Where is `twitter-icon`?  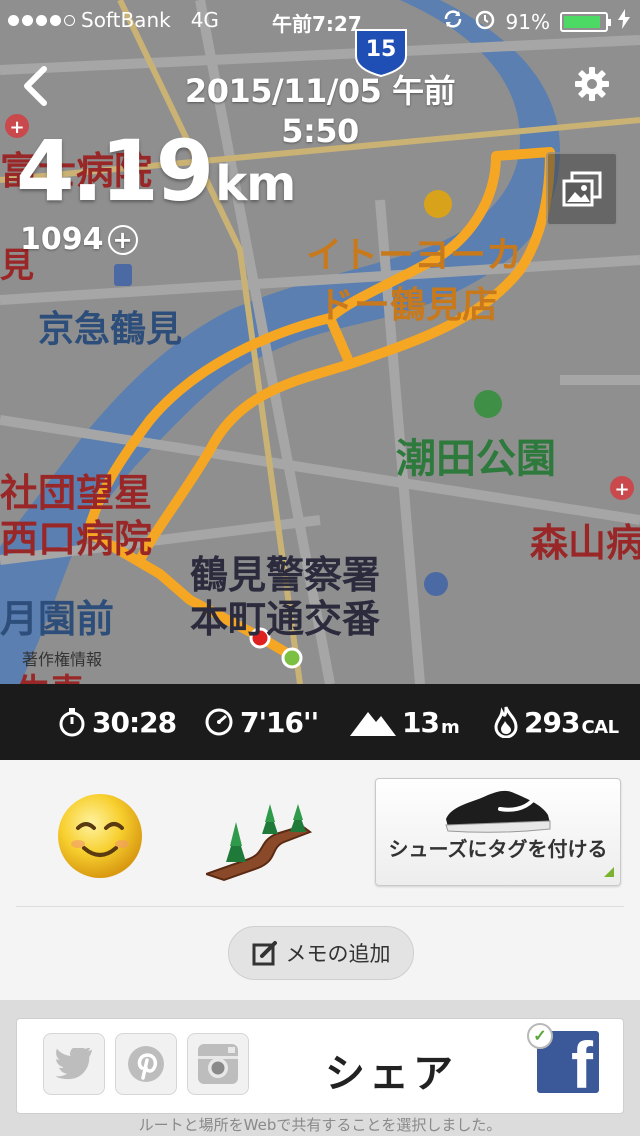
twitter-icon is located at coordinates (74, 1064).